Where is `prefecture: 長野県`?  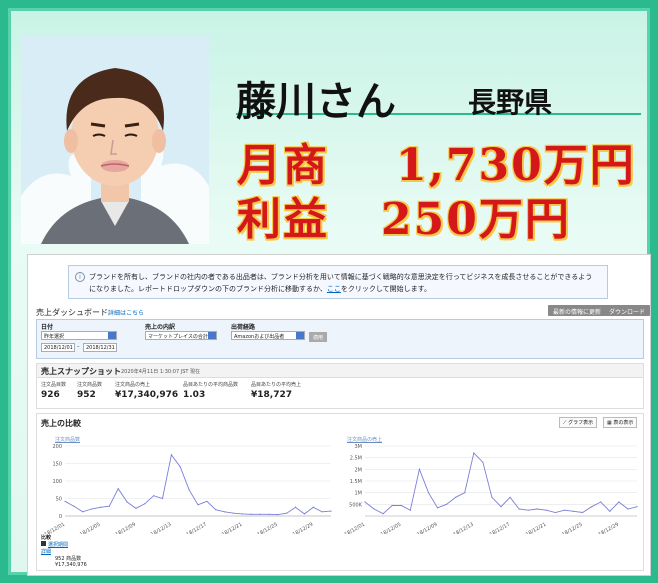 prefecture: 長野県 is located at coordinates (510, 102).